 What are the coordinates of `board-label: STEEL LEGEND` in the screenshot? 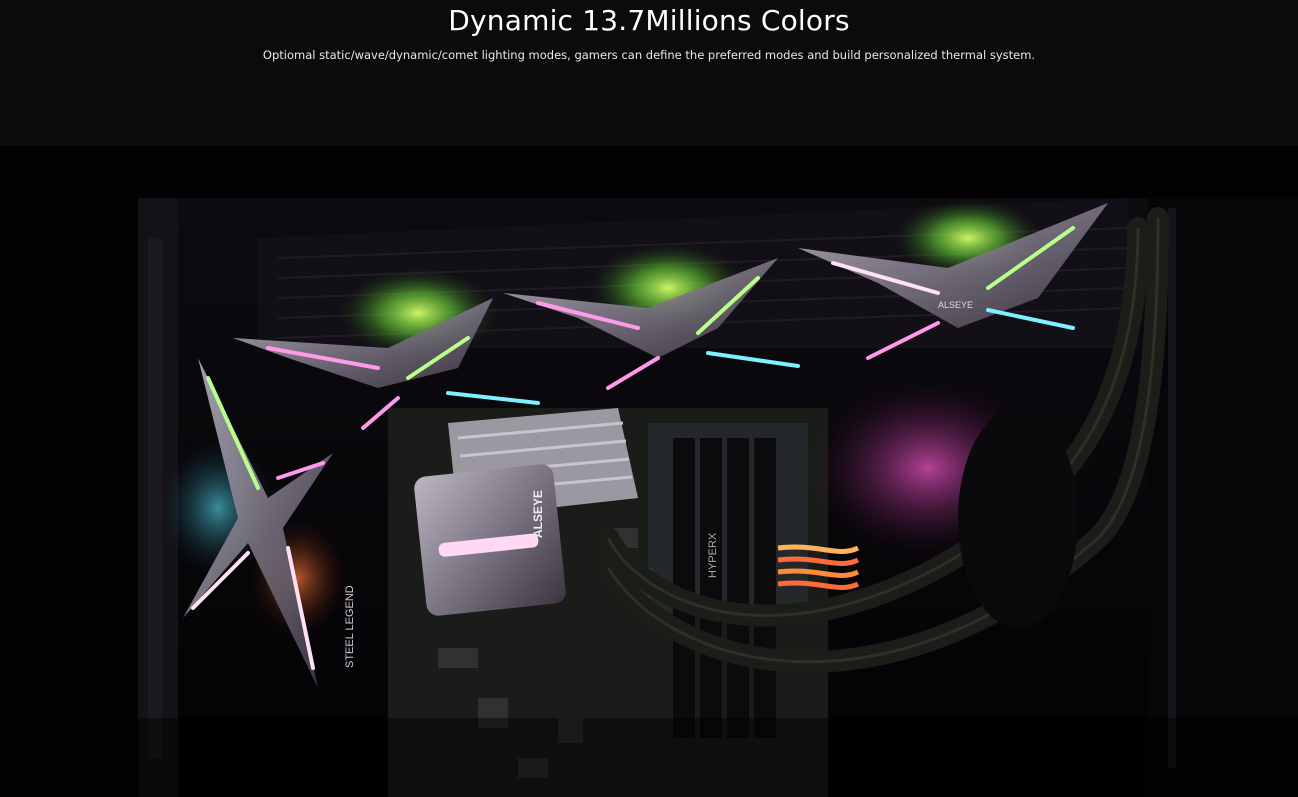 It's located at (350, 626).